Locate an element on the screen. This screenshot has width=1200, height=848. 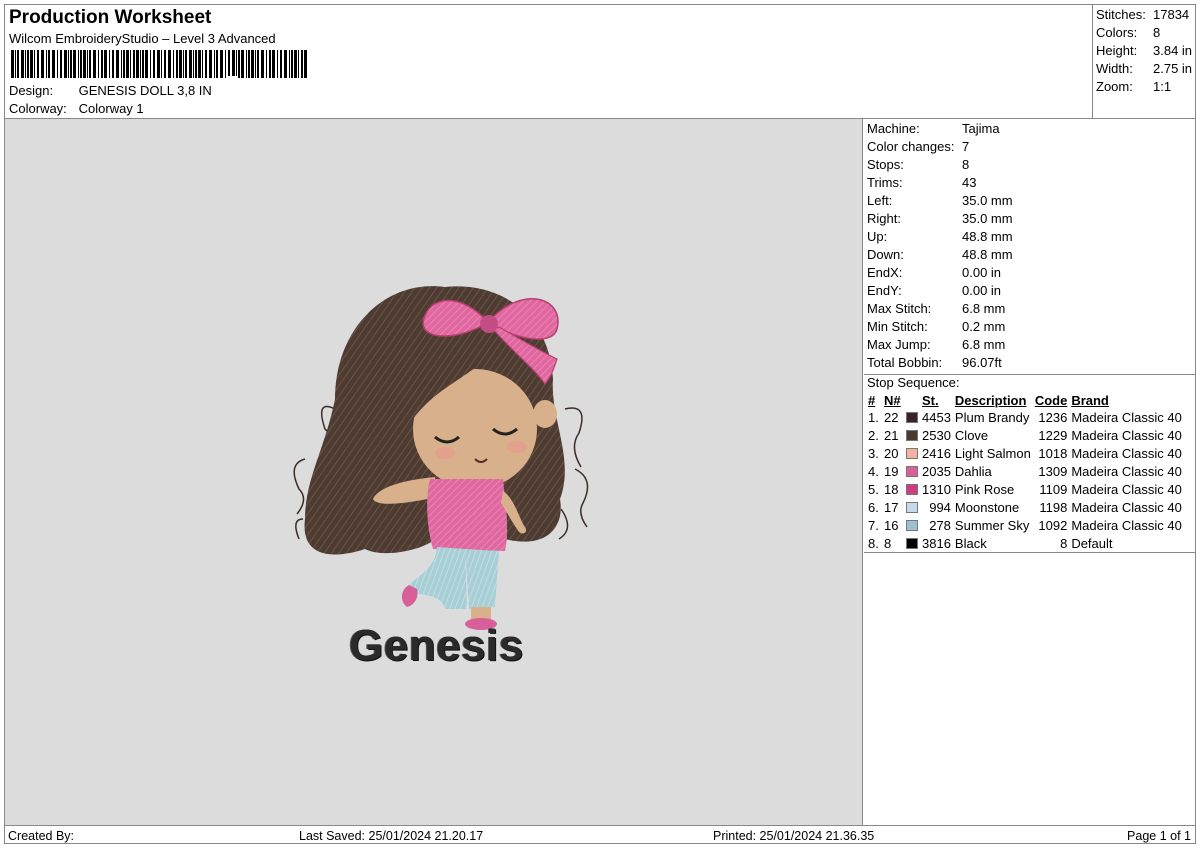
stop-number: 3. is located at coordinates (873, 453).